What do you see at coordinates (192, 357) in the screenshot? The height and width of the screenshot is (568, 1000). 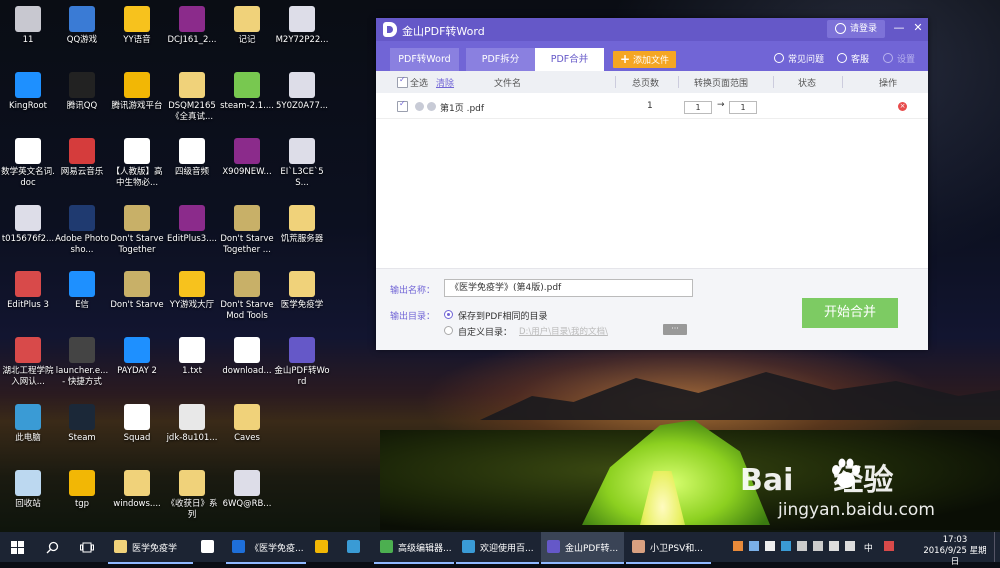 I see `desktop-icon: 1.txt` at bounding box center [192, 357].